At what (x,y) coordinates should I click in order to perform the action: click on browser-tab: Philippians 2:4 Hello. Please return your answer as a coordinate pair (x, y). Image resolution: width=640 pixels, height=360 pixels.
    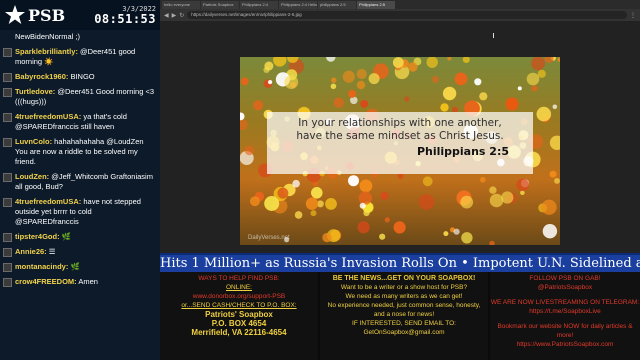
    Looking at the image, I should click on (298, 5).